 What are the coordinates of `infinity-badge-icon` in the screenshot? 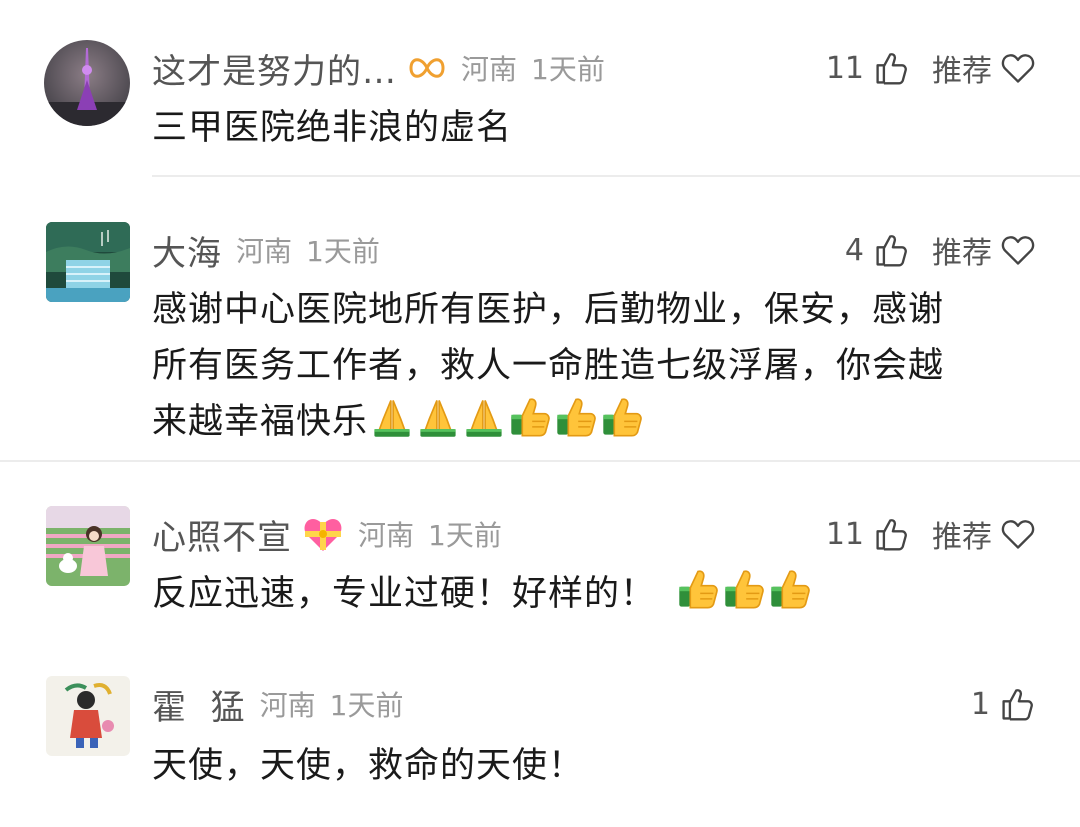 It's located at (427, 68).